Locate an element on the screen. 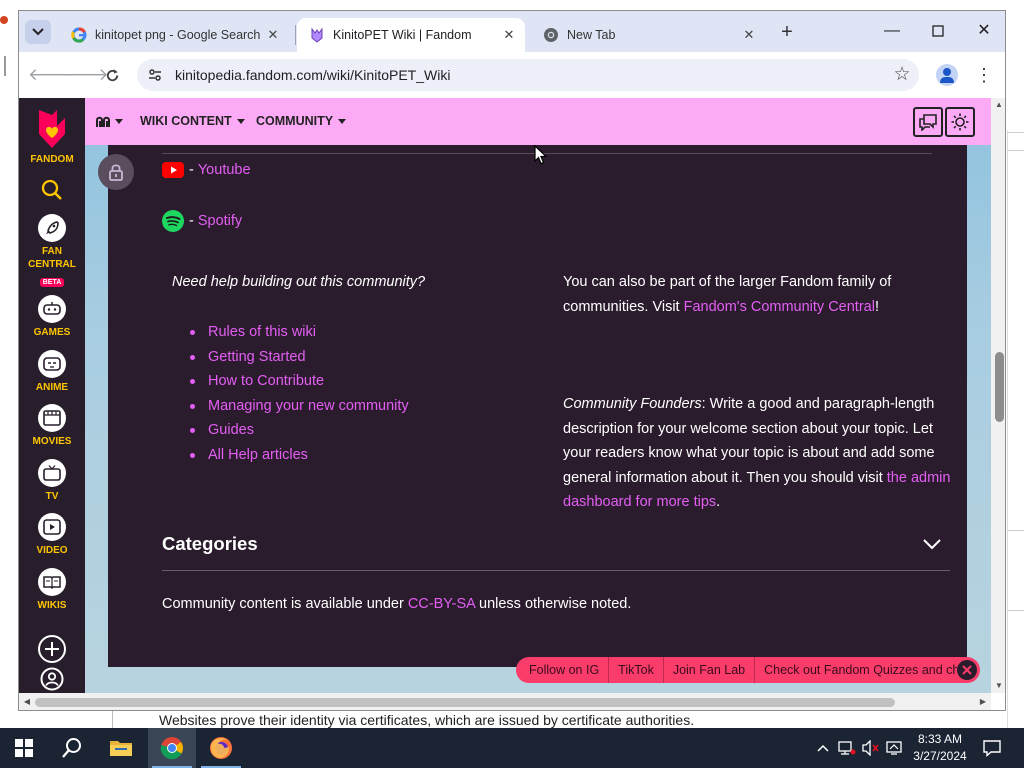  wiki-home-menu is located at coordinates (109, 121).